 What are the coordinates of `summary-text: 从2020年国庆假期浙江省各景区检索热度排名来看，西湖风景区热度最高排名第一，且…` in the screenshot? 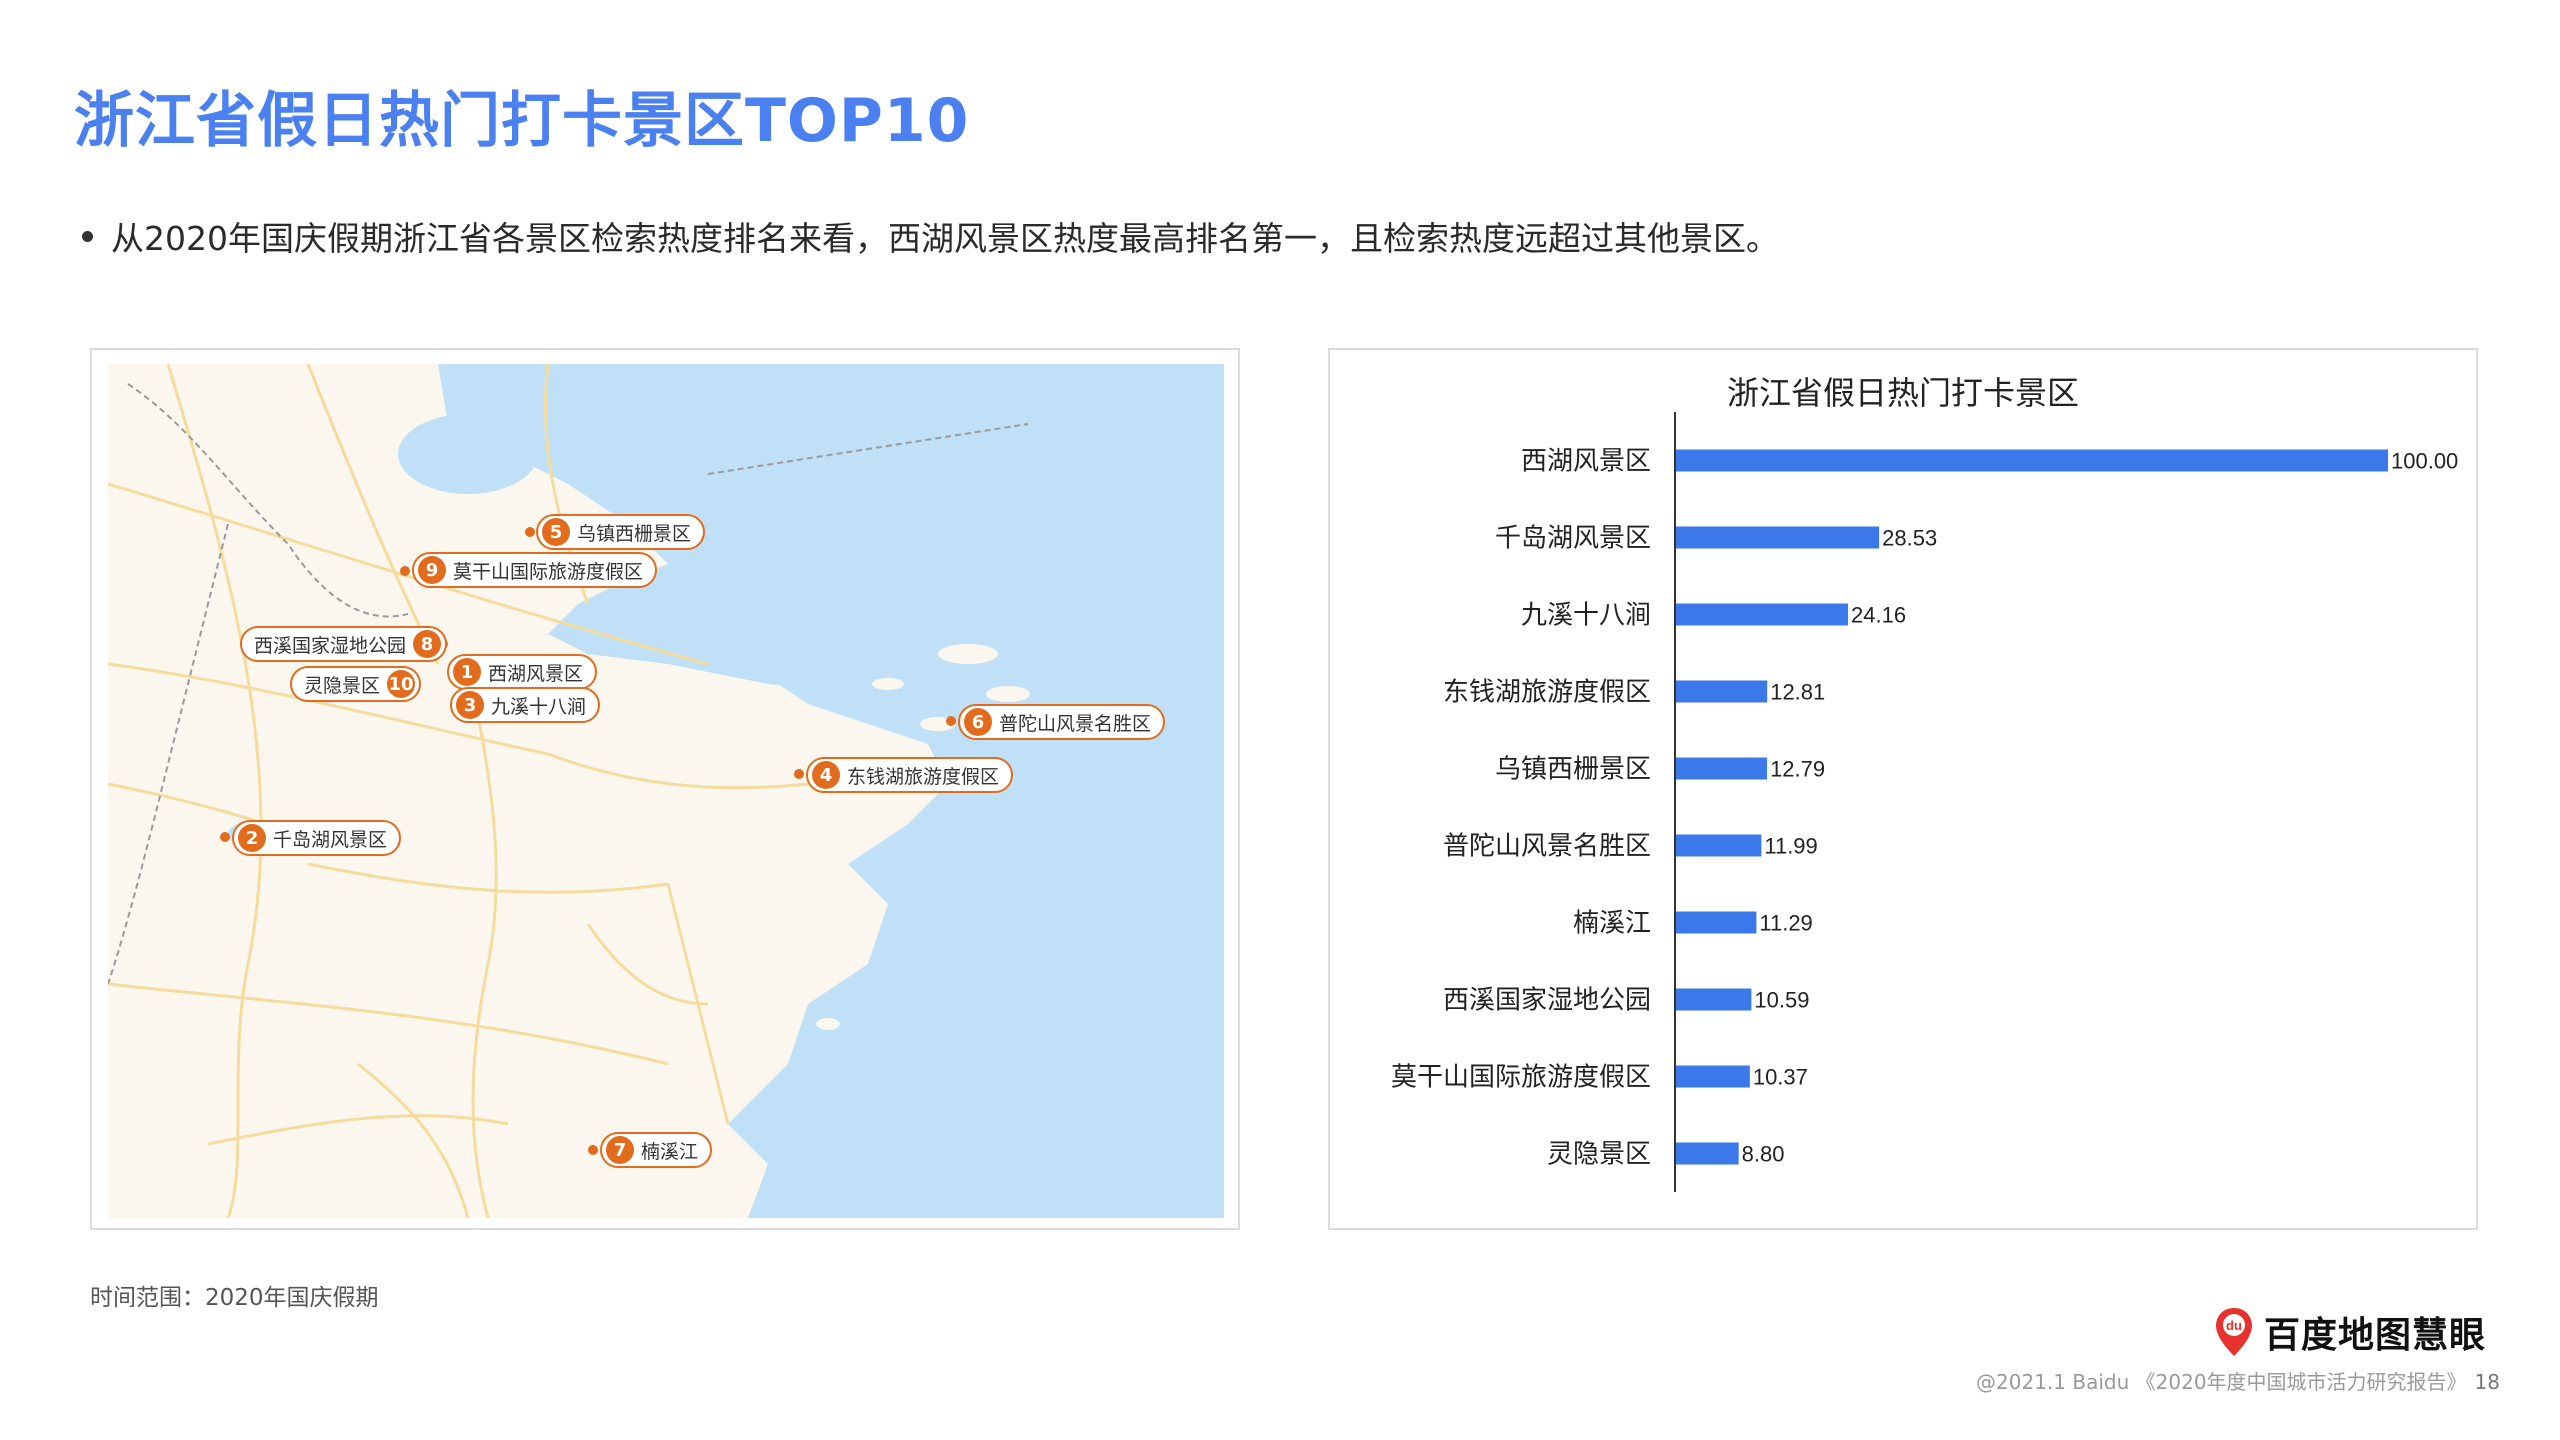 It's located at (945, 238).